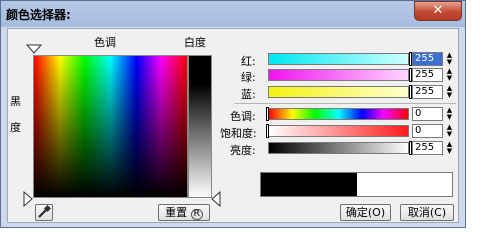 This screenshot has width=490, height=248. Describe the element at coordinates (243, 150) in the screenshot. I see `value-label: 亮度:` at that location.